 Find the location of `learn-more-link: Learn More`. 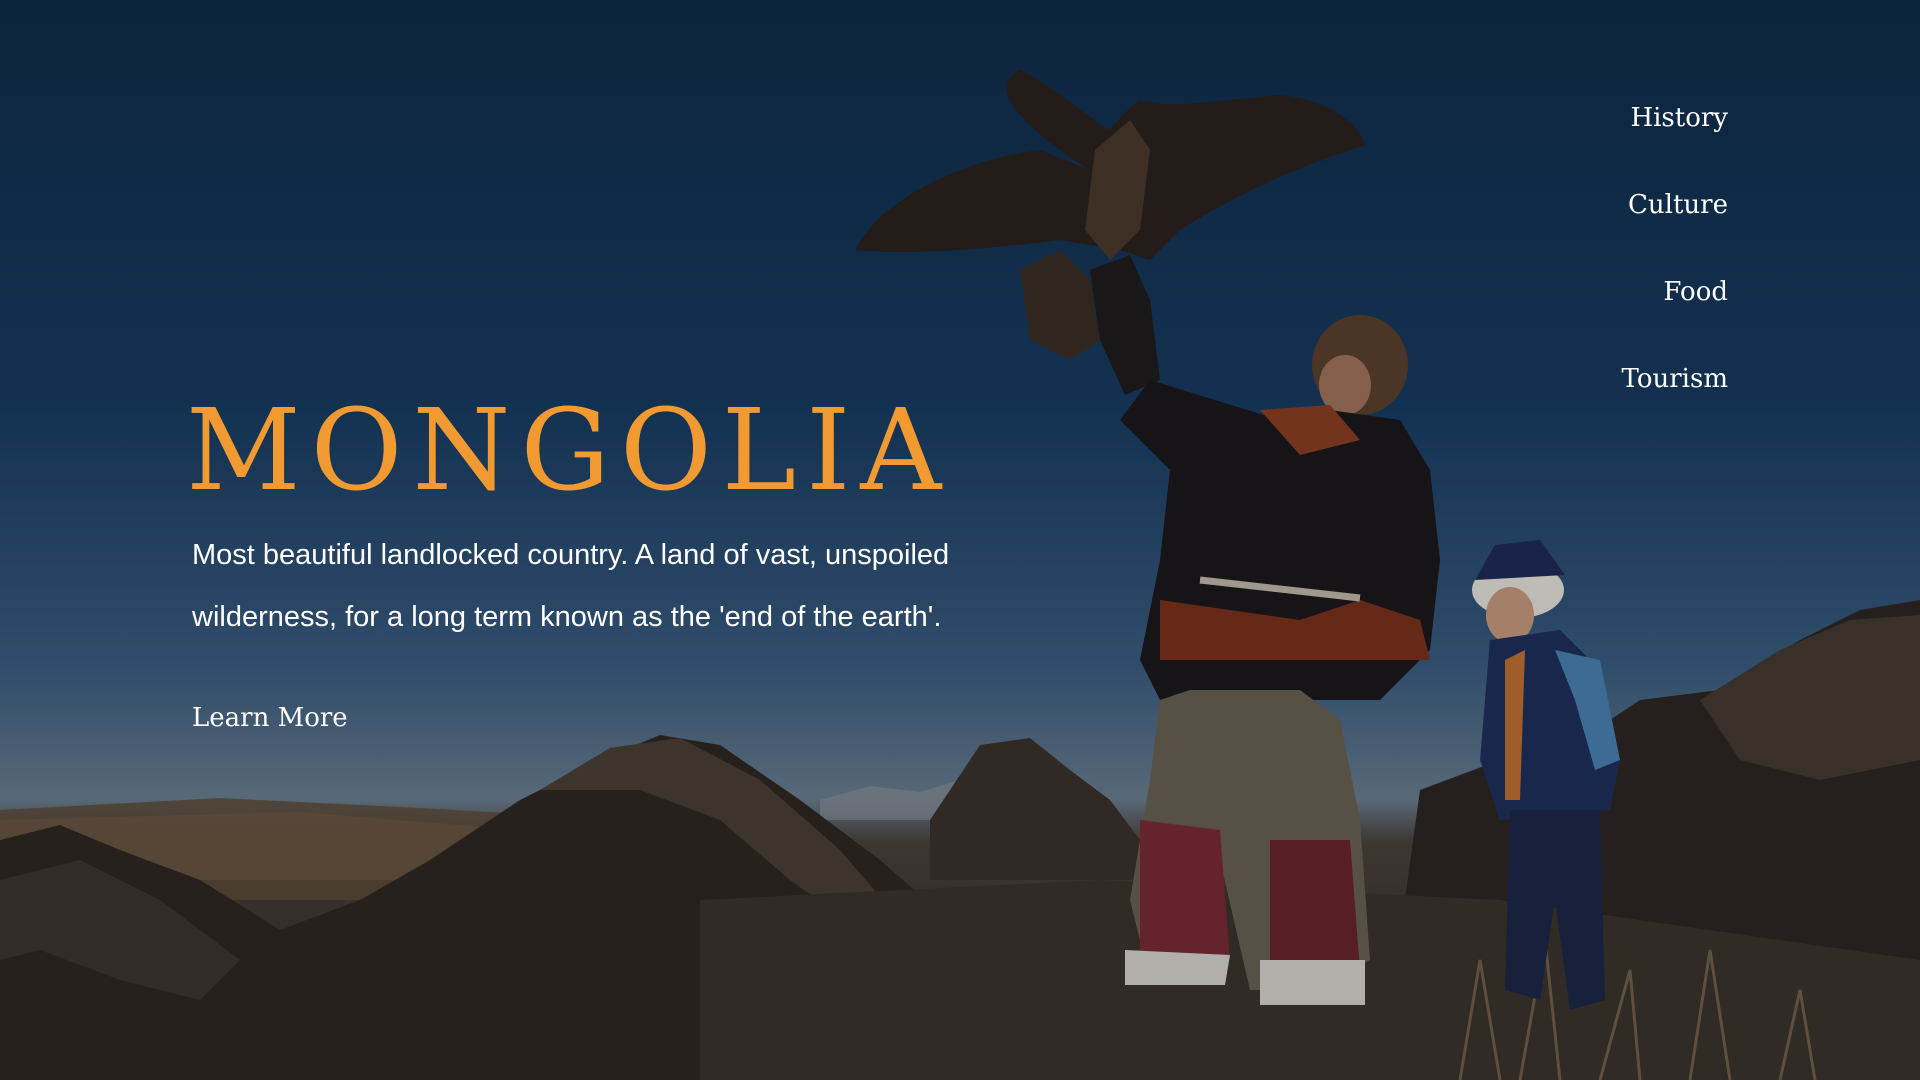

learn-more-link: Learn More is located at coordinates (270, 718).